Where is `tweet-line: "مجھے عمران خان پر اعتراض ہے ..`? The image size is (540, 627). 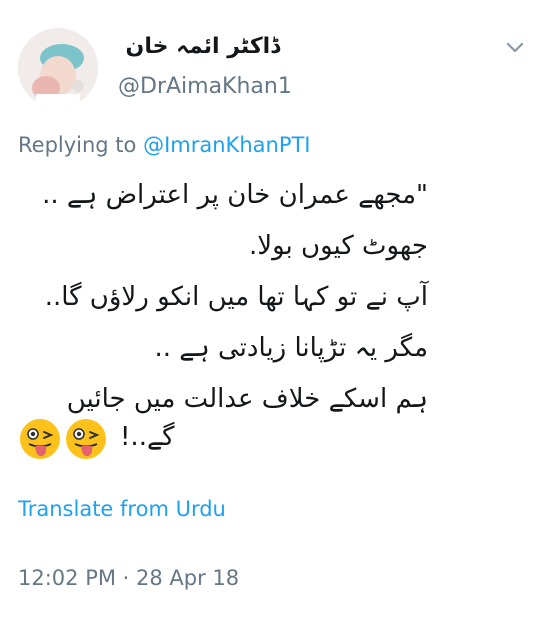 tweet-line: "مجھے عمران خان پر اعتراض ہے .. is located at coordinates (235, 195).